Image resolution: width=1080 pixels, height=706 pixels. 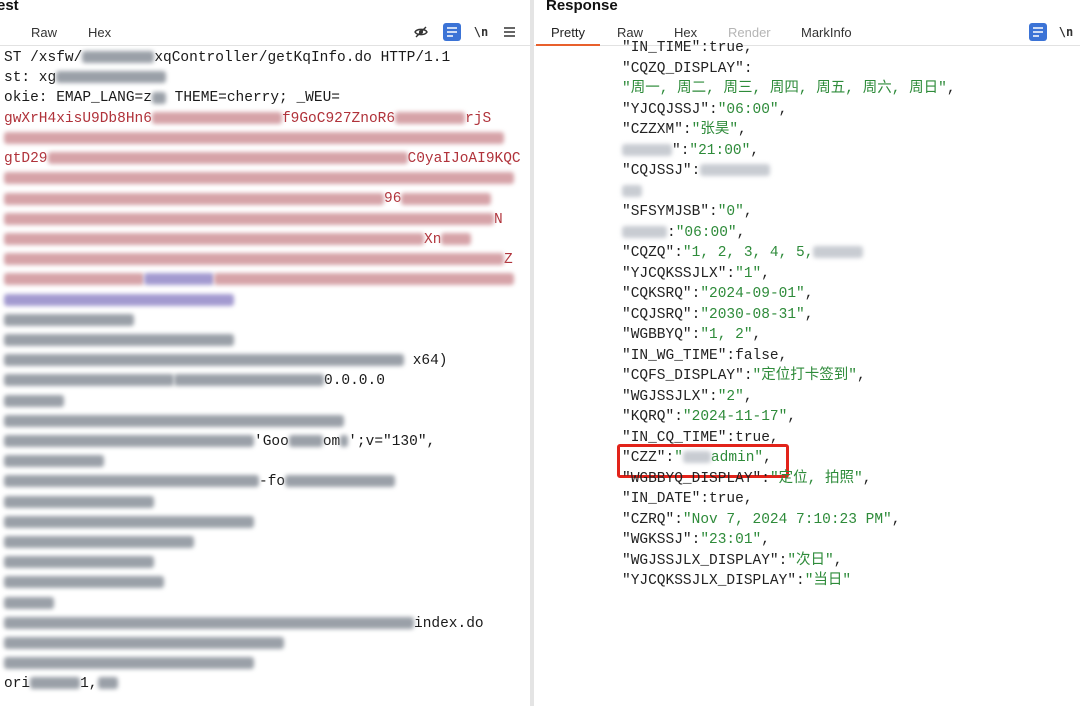 What do you see at coordinates (726, 335) in the screenshot?
I see `json-string: "1, 2"` at bounding box center [726, 335].